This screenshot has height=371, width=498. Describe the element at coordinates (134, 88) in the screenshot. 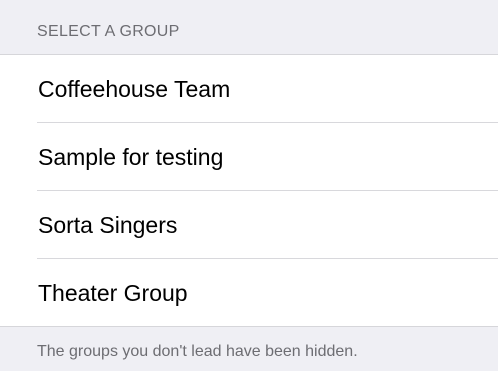

I see `group-label: Coffeehouse Team` at that location.